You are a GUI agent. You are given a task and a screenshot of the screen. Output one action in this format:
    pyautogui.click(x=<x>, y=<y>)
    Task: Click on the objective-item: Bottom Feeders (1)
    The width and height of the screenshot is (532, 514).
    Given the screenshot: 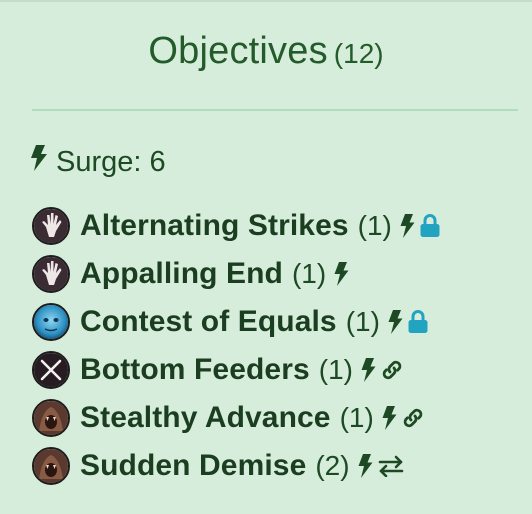 What is the action you would take?
    pyautogui.click(x=282, y=370)
    